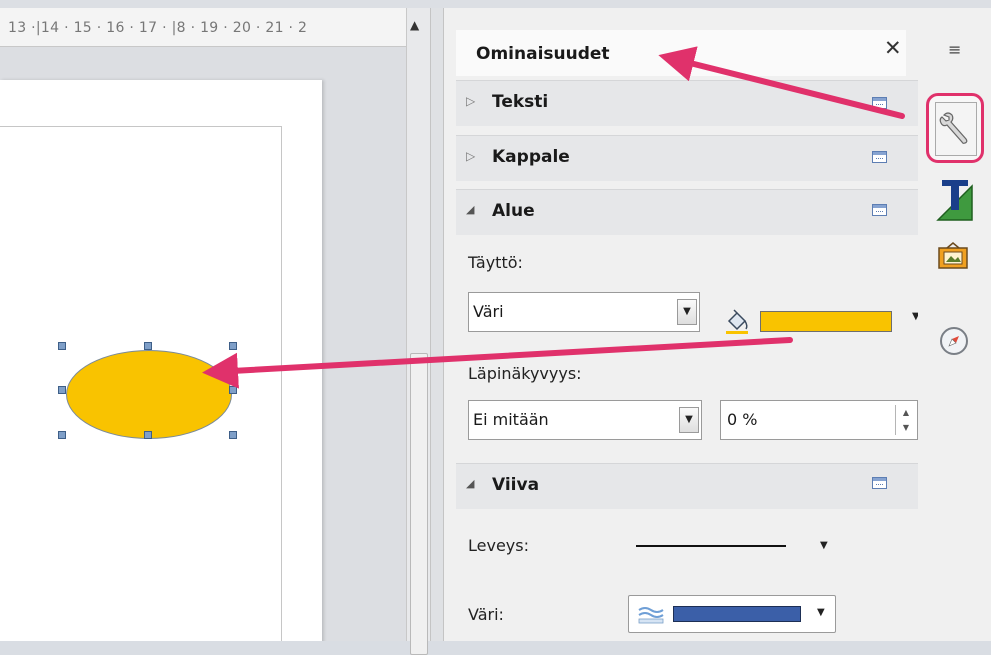 The height and width of the screenshot is (655, 991). Describe the element at coordinates (742, 419) in the screenshot. I see `transparency-percent-value: 0 %` at that location.